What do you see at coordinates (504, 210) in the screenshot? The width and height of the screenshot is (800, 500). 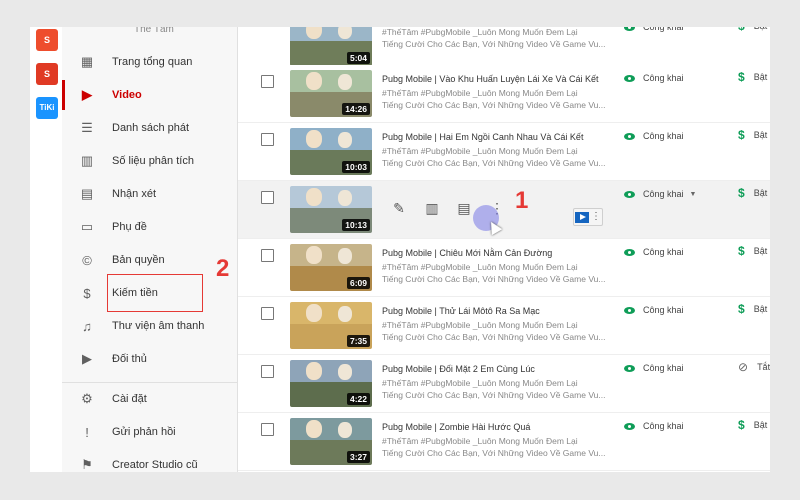 I see `video-row: 10:13 ✎ ▥ ▤ ⋮ ⋮ Công khai ▼ $ Bật` at bounding box center [504, 210].